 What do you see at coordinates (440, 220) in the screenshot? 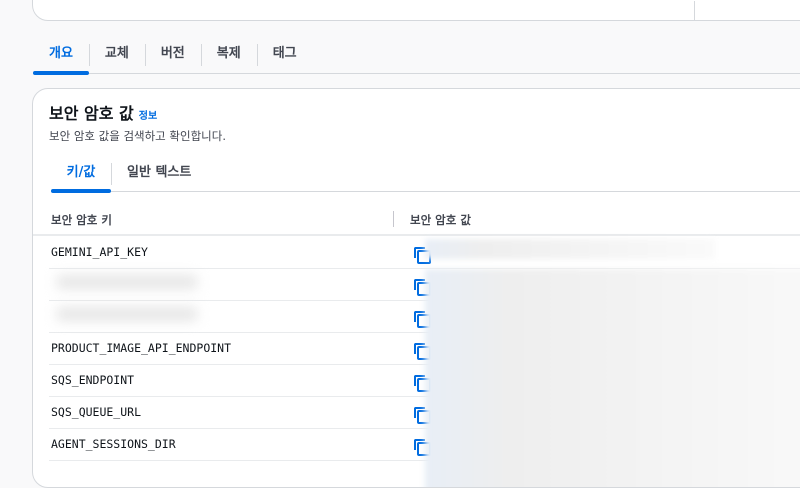
I see `column-header-value: 보안 암호 값` at bounding box center [440, 220].